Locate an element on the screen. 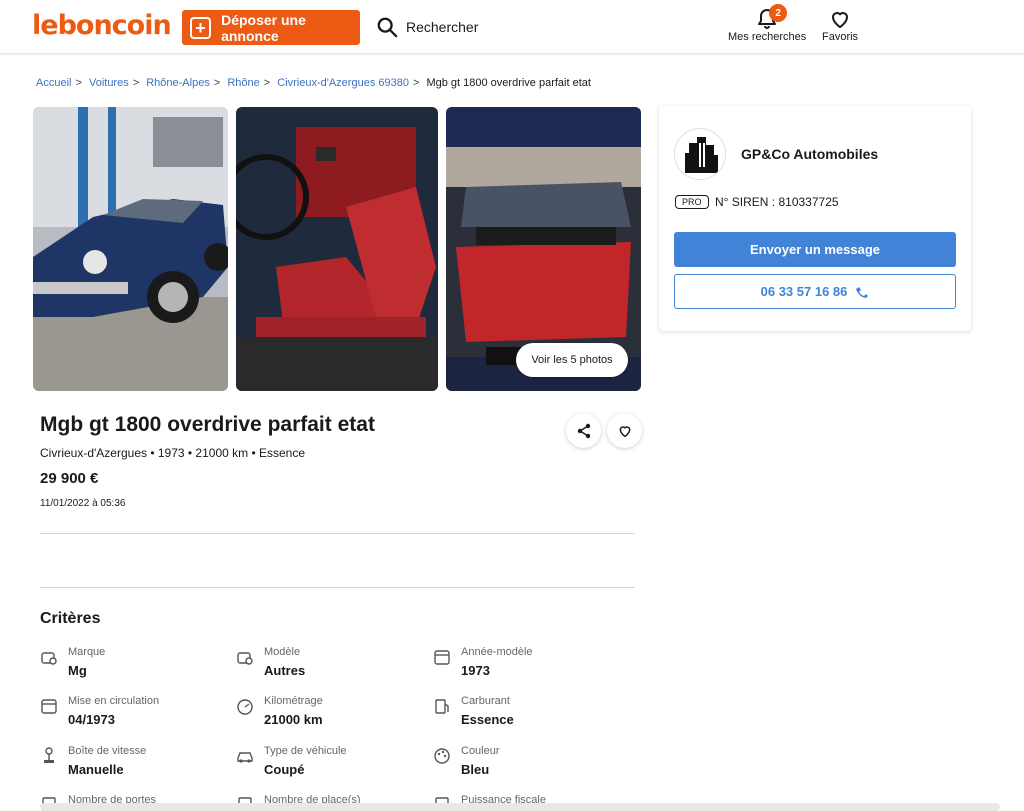  fuel-icon is located at coordinates (442, 706).